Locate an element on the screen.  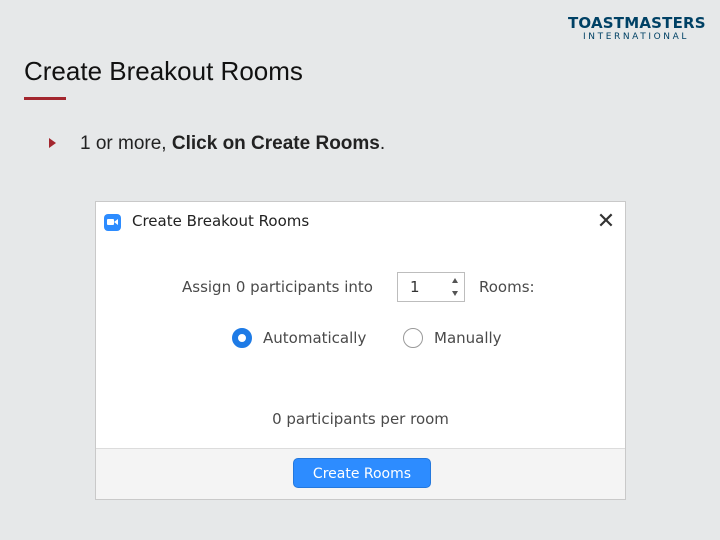
radio-automatically-label: Automatically is located at coordinates (314, 338).